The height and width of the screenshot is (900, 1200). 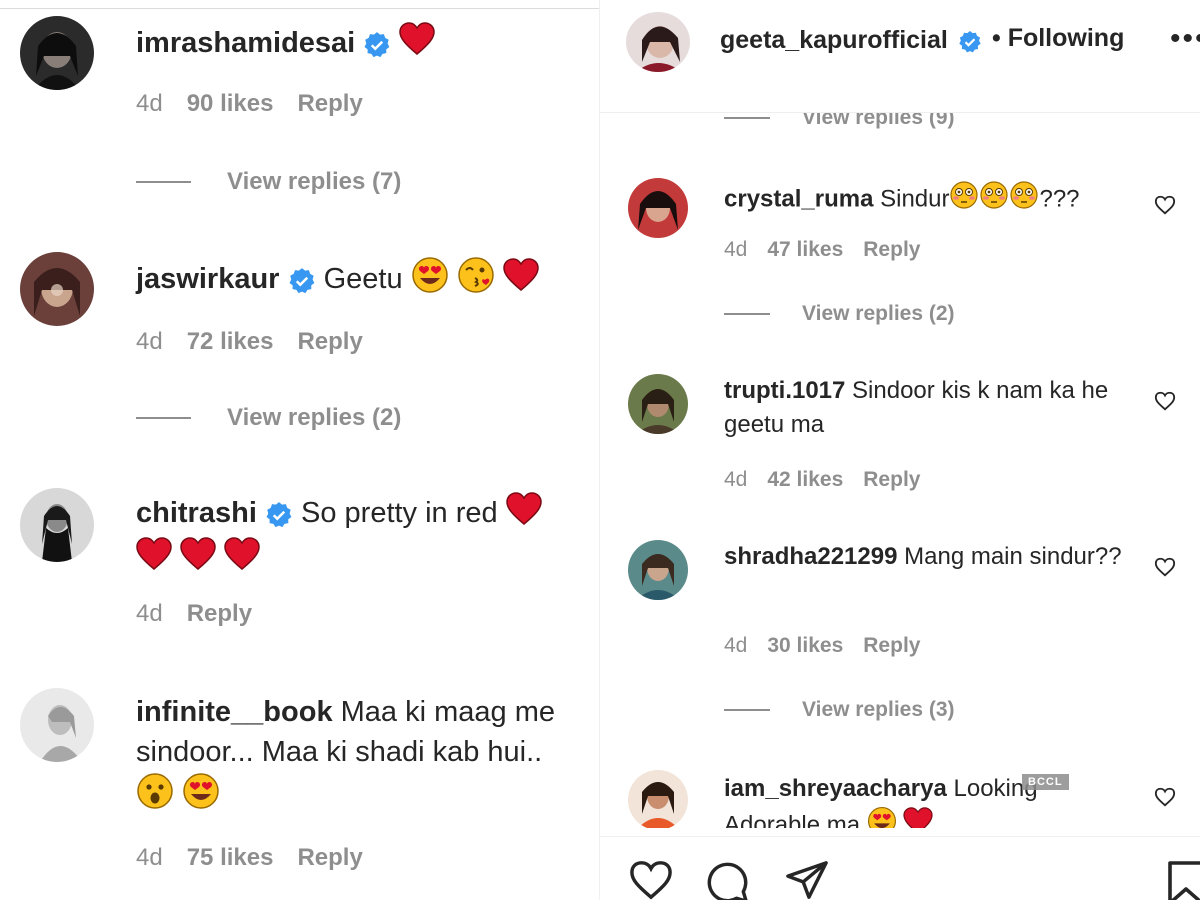 What do you see at coordinates (651, 879) in the screenshot?
I see `like-icon` at bounding box center [651, 879].